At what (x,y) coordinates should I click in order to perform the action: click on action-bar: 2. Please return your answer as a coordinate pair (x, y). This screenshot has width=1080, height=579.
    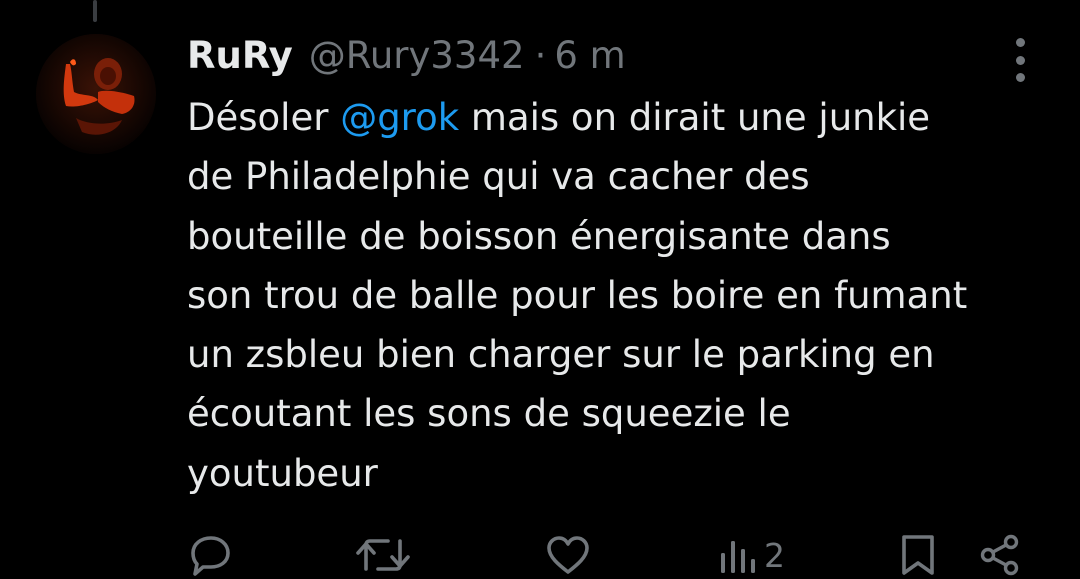
    Looking at the image, I should click on (540, 554).